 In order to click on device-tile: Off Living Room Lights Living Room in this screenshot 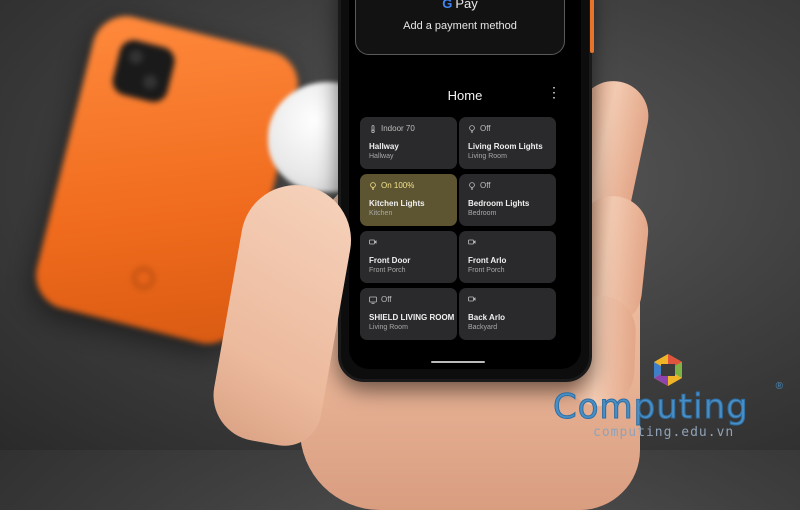, I will do `click(507, 143)`.